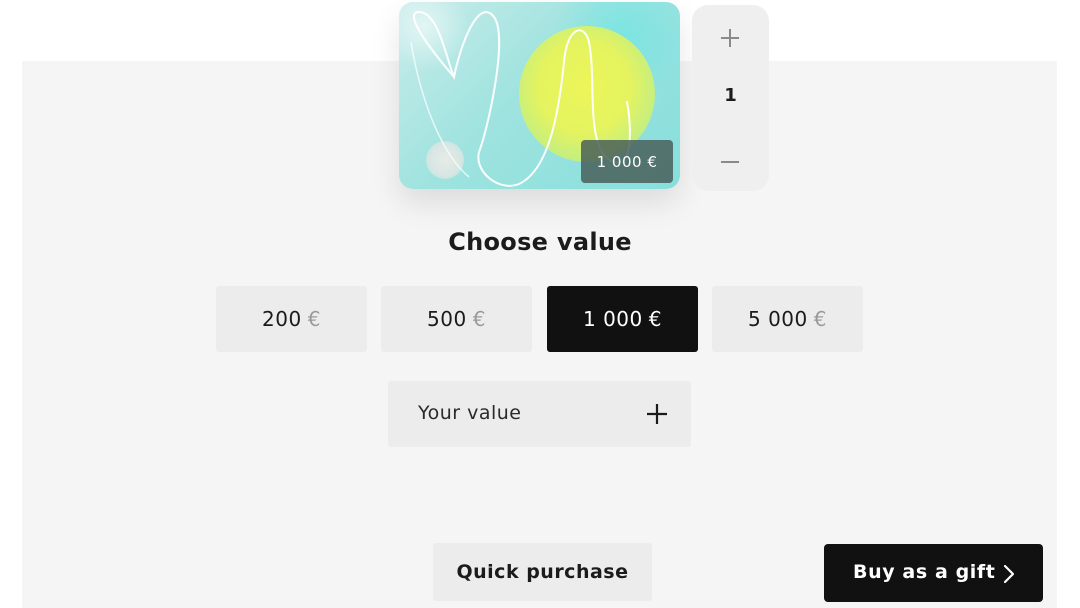  I want to click on value-option-500: 500 €, so click(456, 319).